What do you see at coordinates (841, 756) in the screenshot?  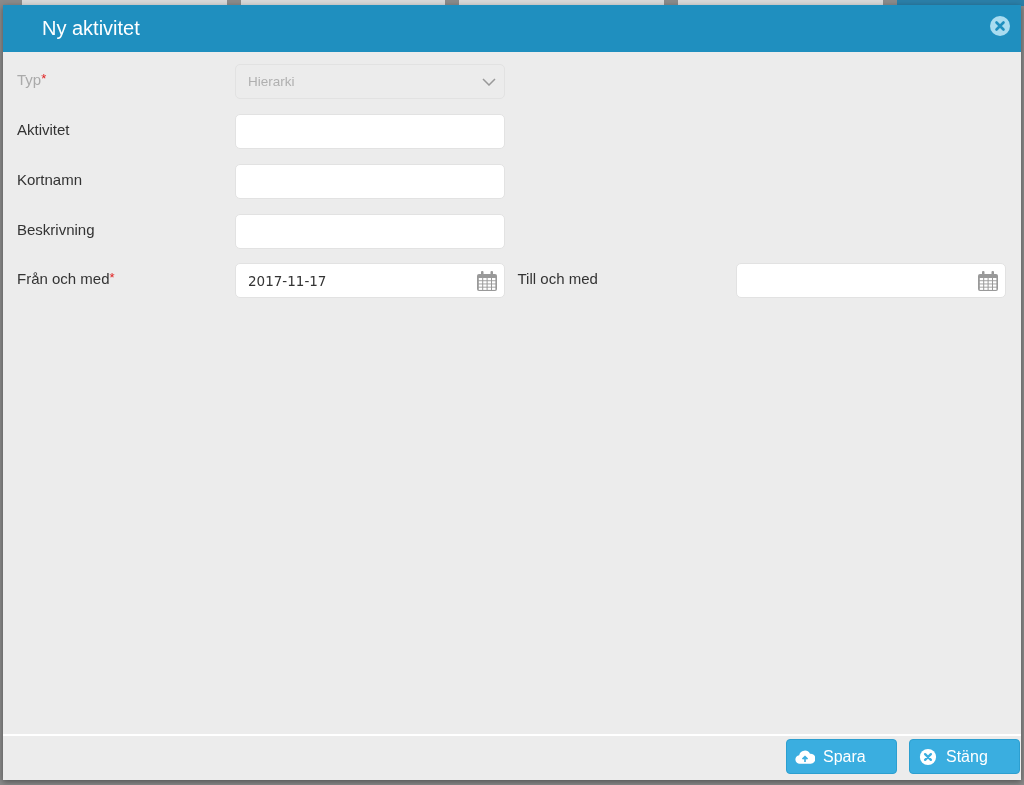 I see `save-button: Spara` at bounding box center [841, 756].